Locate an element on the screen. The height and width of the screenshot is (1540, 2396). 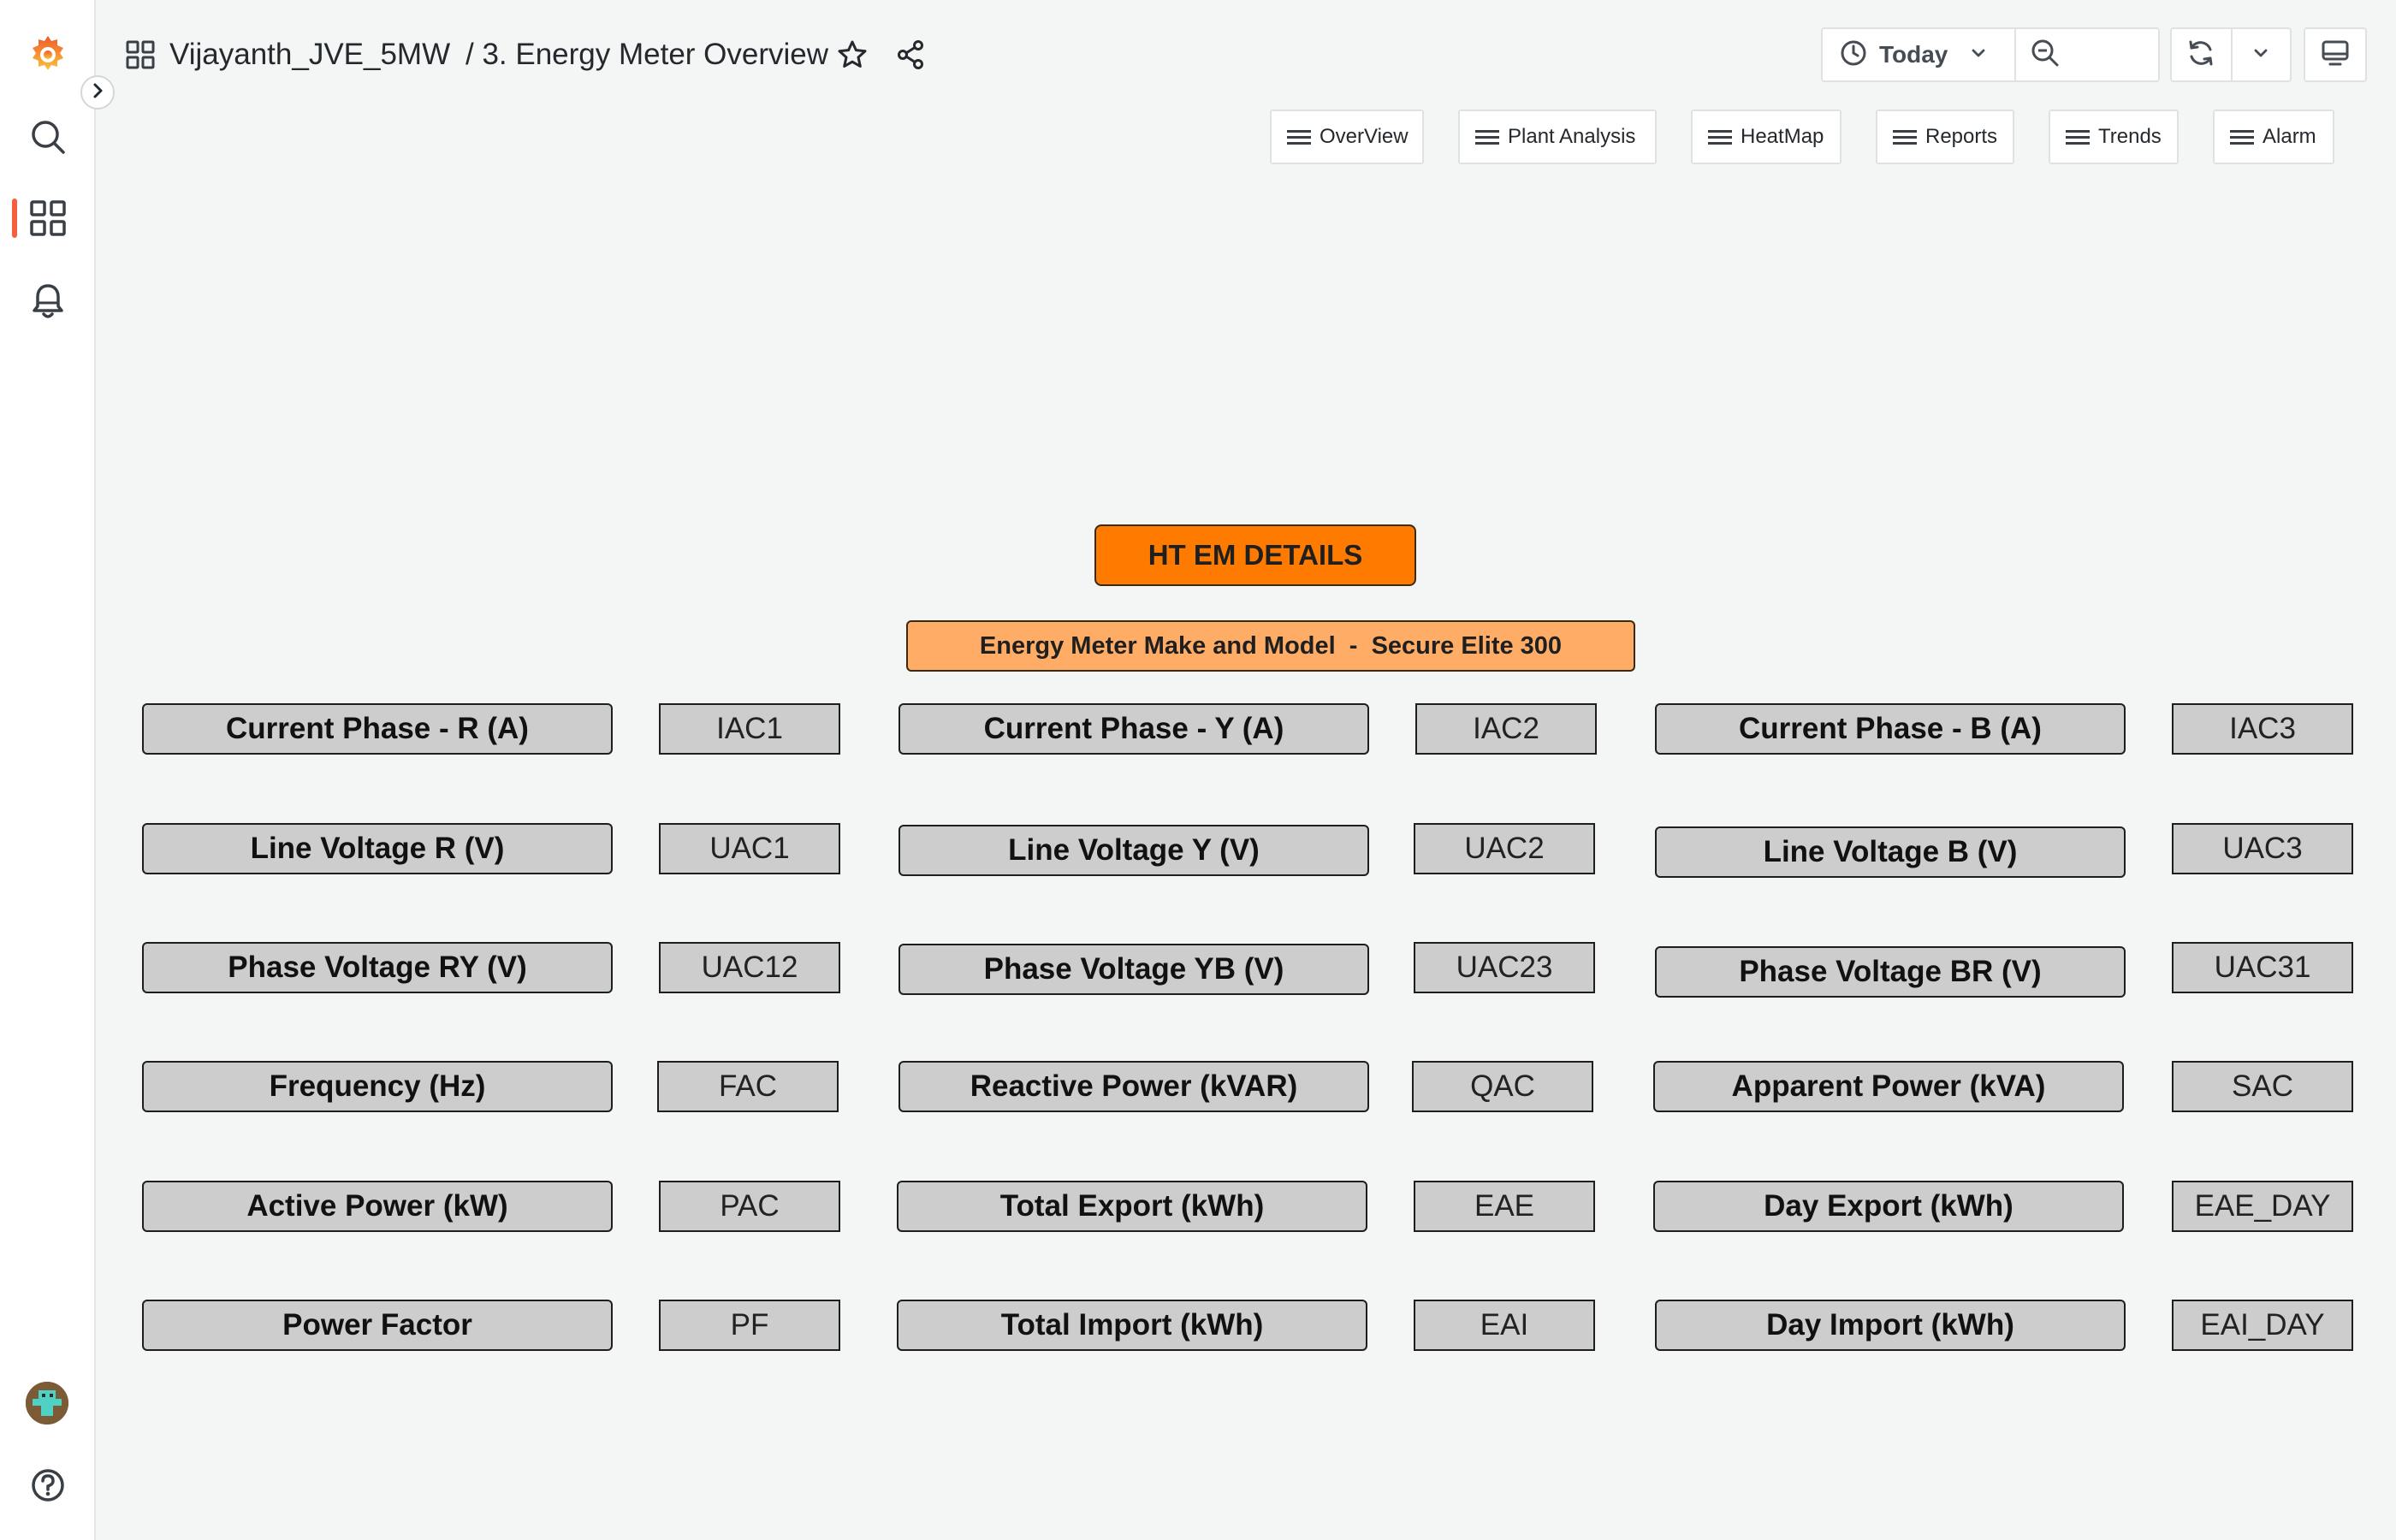
param-value: UAC31 is located at coordinates (2262, 967).